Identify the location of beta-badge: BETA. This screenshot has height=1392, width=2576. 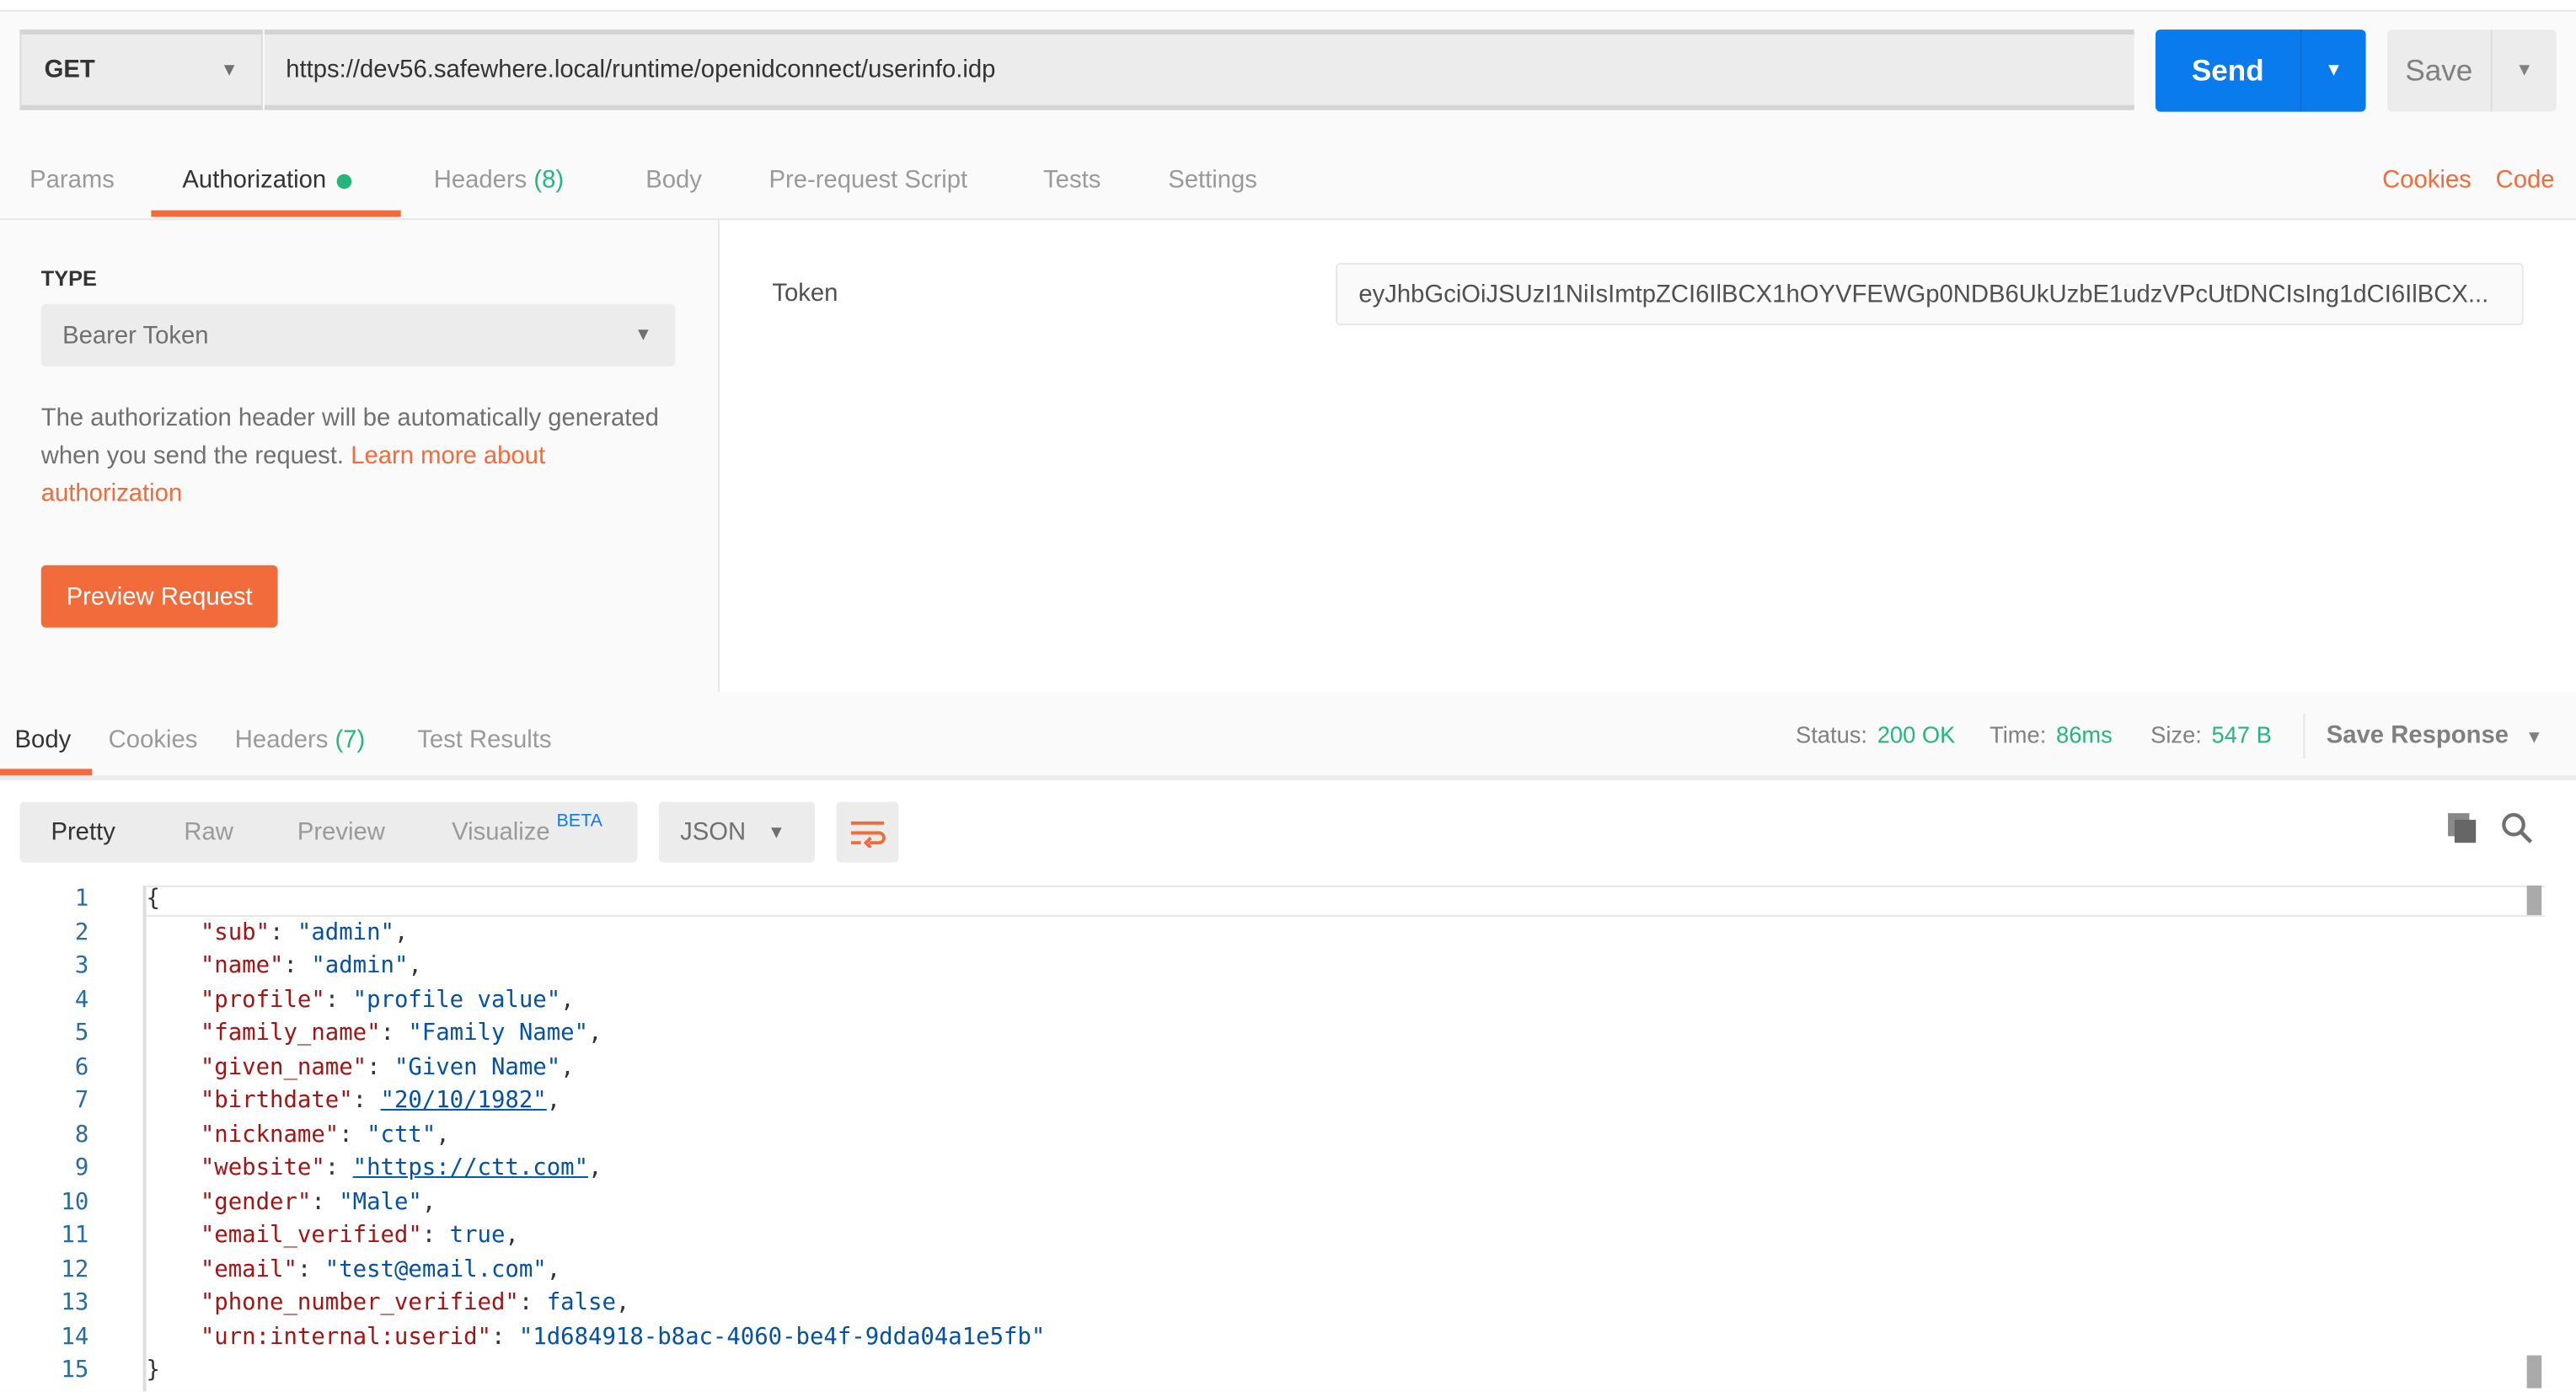
(579, 821).